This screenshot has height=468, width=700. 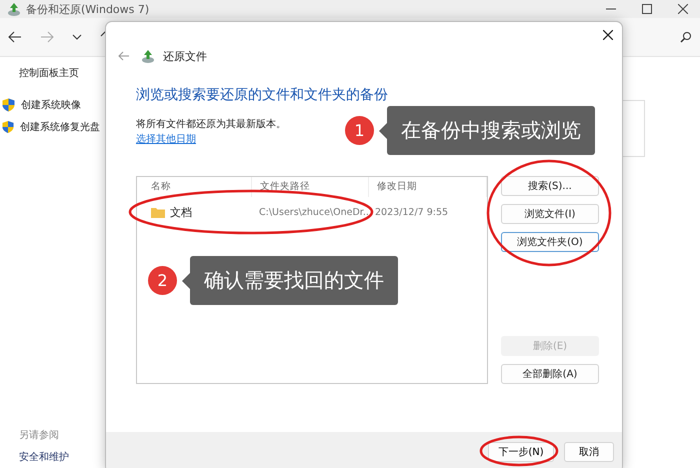 What do you see at coordinates (194, 187) in the screenshot?
I see `column-header: 名称` at bounding box center [194, 187].